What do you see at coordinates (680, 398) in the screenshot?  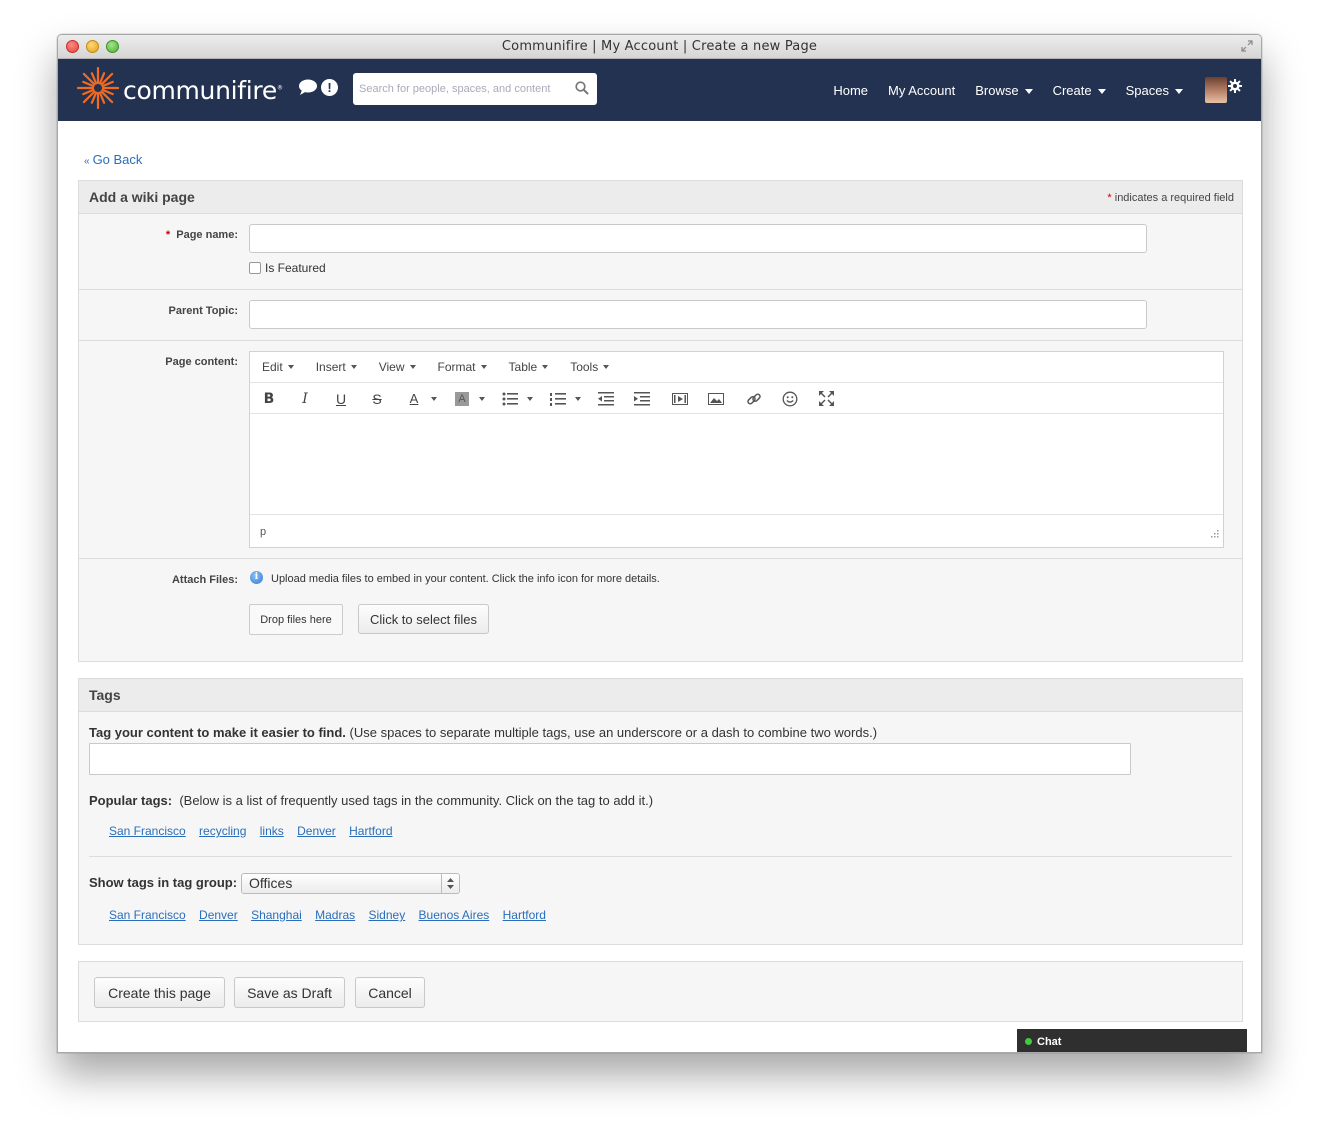 I see `media-icon` at bounding box center [680, 398].